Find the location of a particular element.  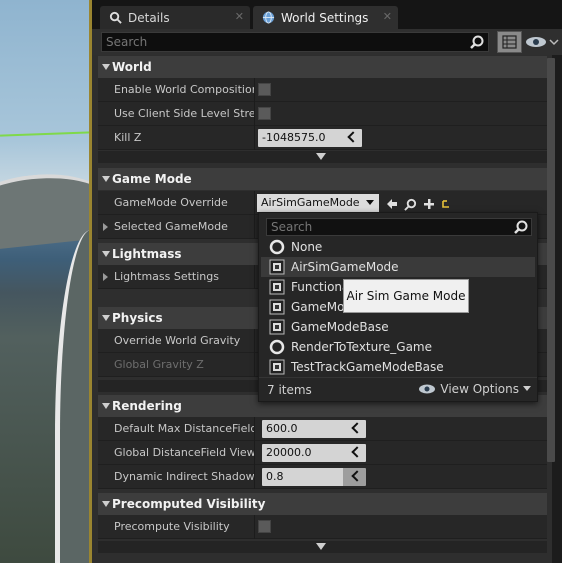

property-label: Global Gravity Z is located at coordinates (159, 364).